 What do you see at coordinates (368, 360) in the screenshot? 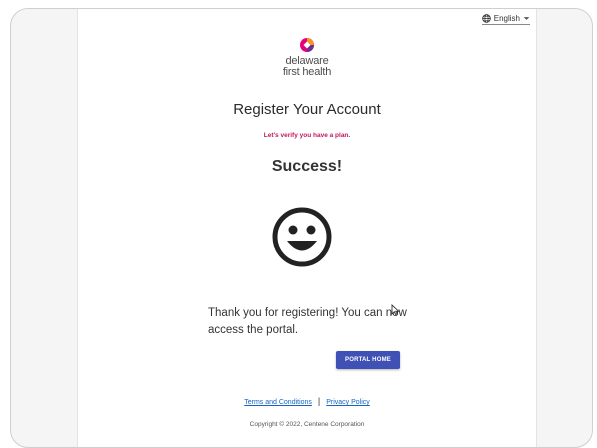
I see `portal-home-button: PORTAL HOME` at bounding box center [368, 360].